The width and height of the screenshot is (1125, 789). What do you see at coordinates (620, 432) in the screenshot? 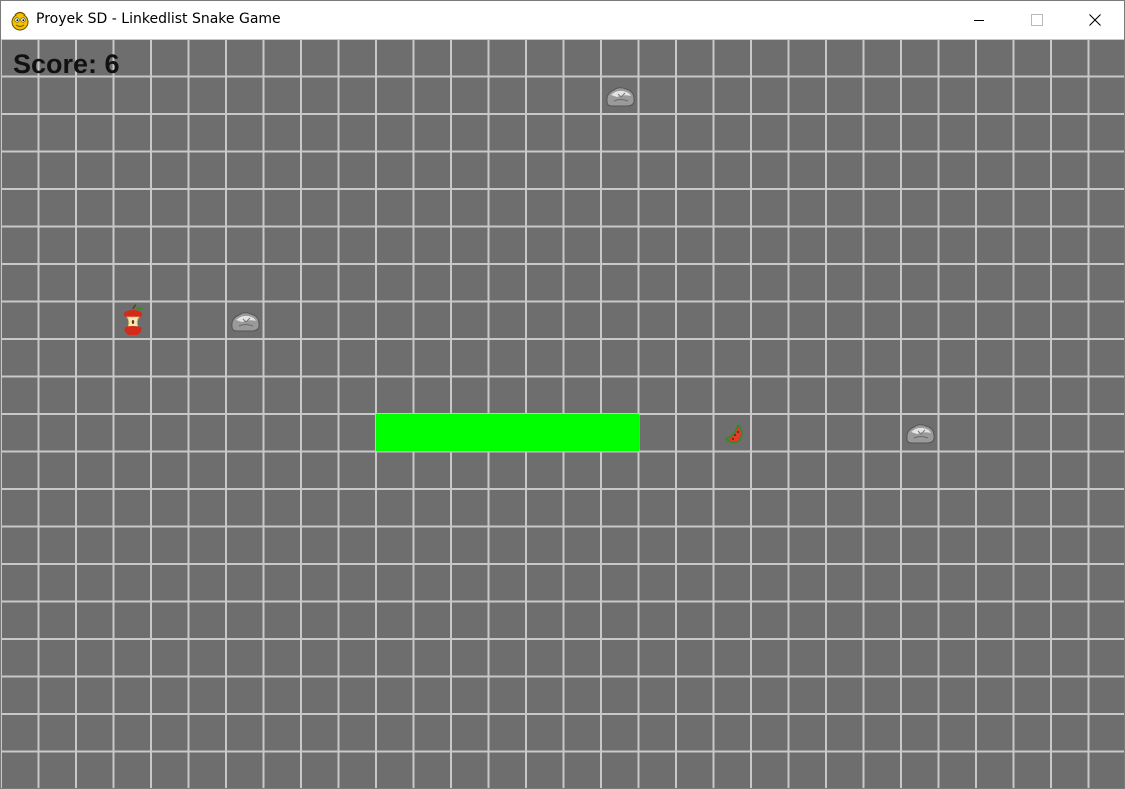
I see `snake-head` at bounding box center [620, 432].